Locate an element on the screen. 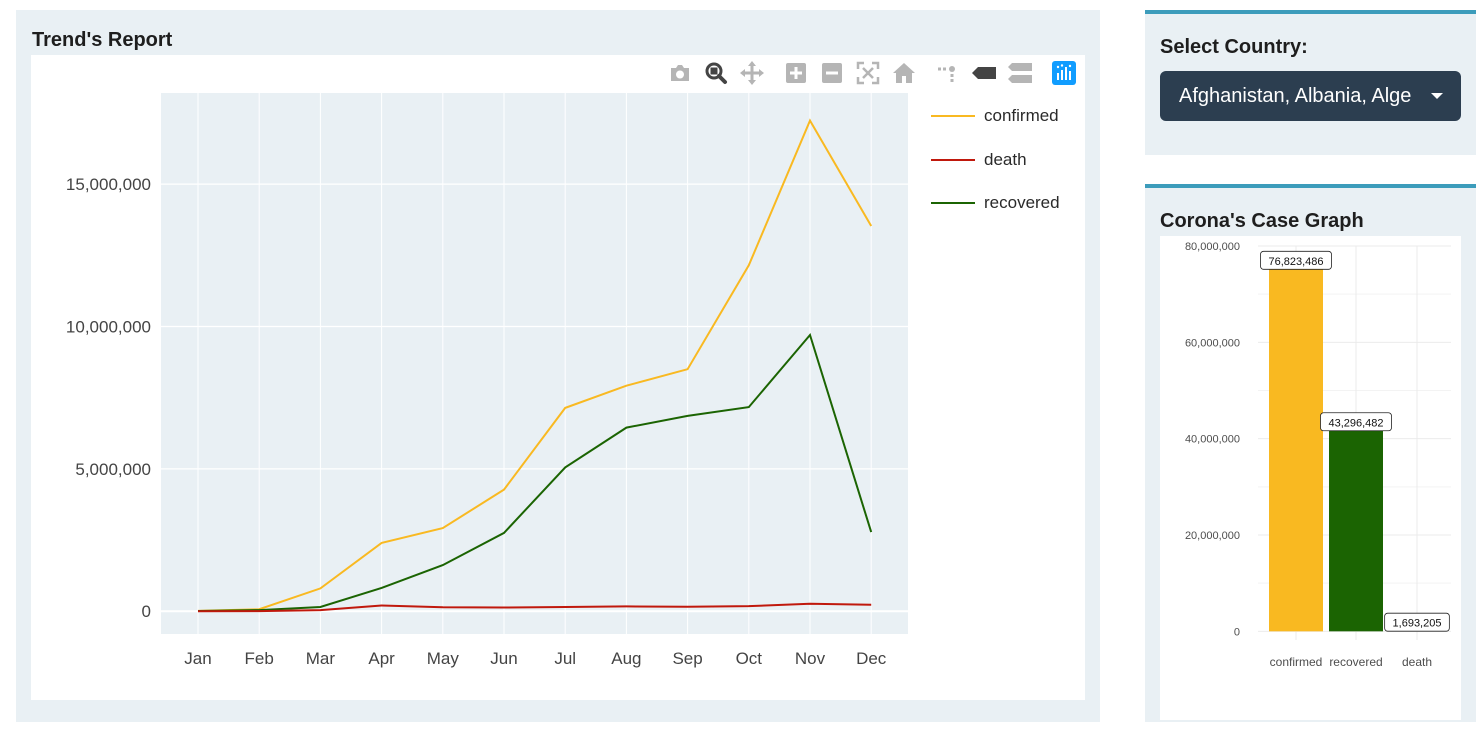 Image resolution: width=1478 pixels, height=734 pixels. legend-item-death: death is located at coordinates (995, 160).